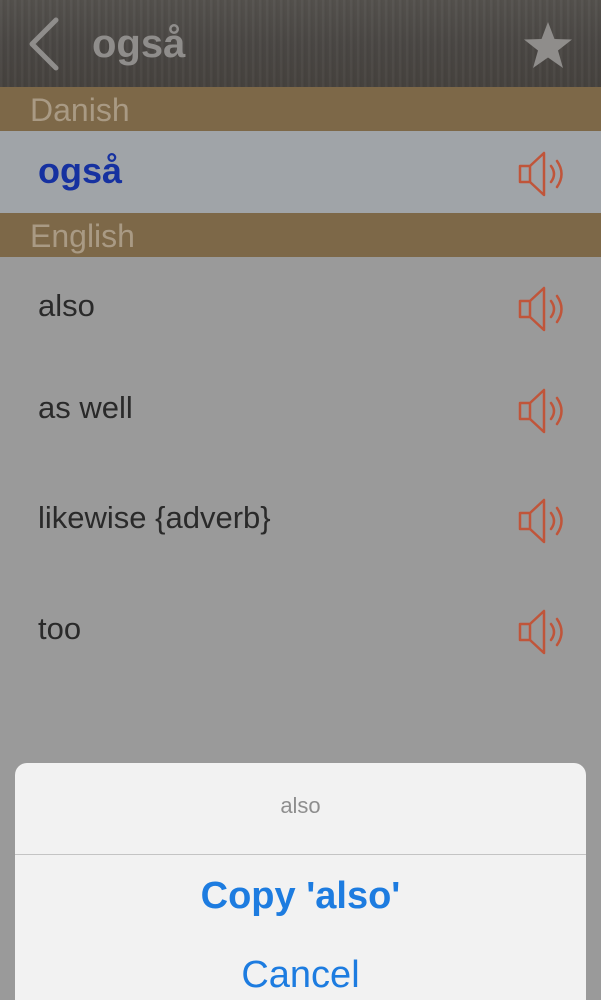 Image resolution: width=601 pixels, height=1000 pixels. What do you see at coordinates (300, 235) in the screenshot?
I see `section-header-english: English` at bounding box center [300, 235].